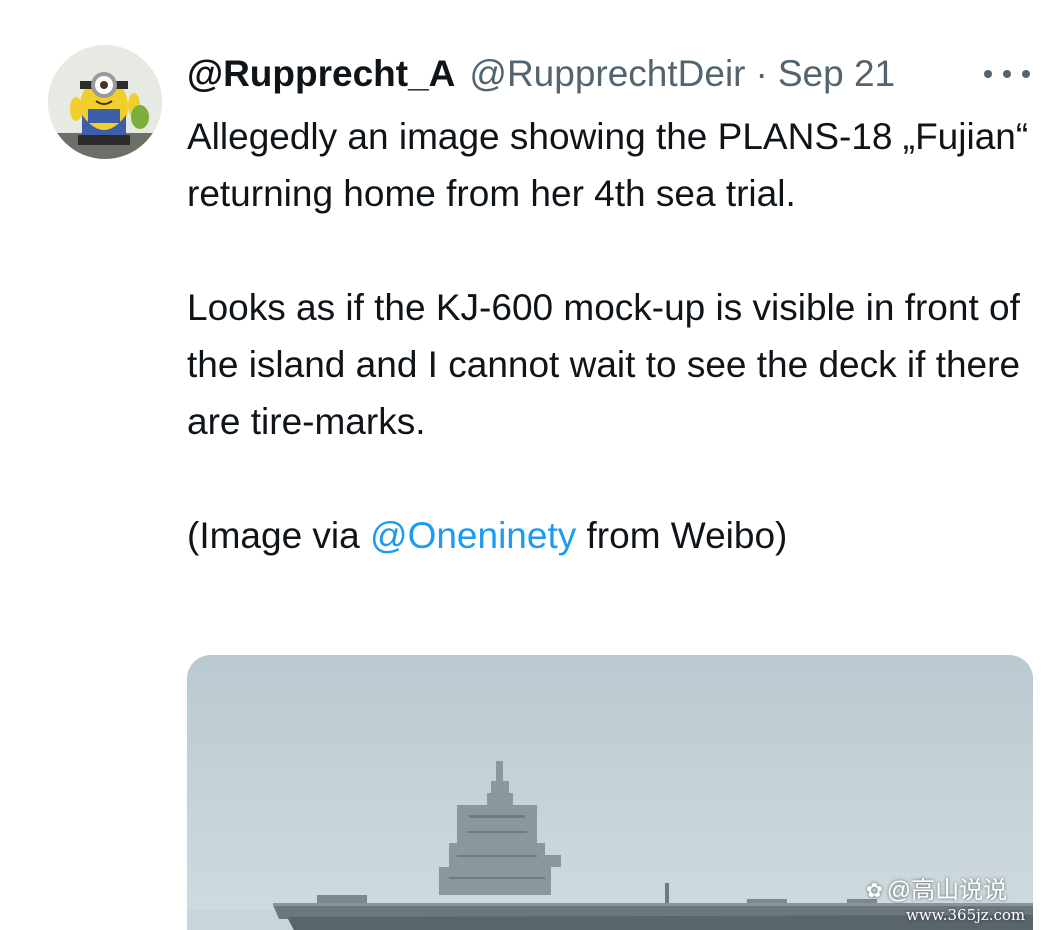 The width and height of the screenshot is (1053, 930). I want to click on mention-link: @Oneninety, so click(473, 535).